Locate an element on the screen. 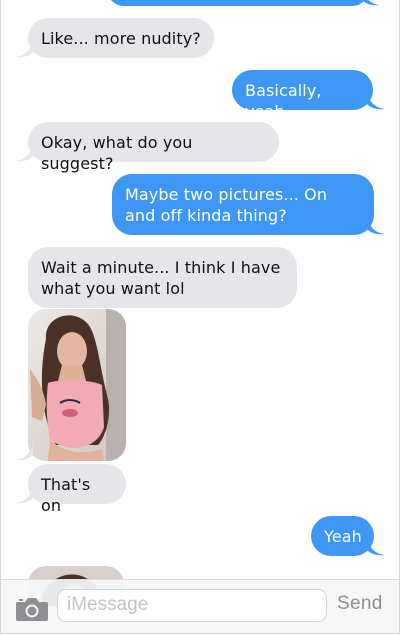 This screenshot has width=400, height=635. message-bubble-incoming: Okay, what do you suggest? is located at coordinates (153, 147).